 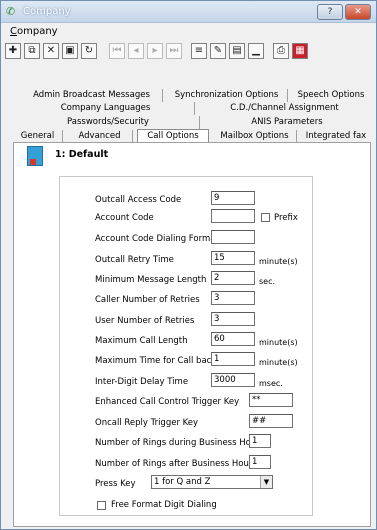 I want to click on tab-cd-channel-assignment: C.D./Channel Assignment, so click(x=284, y=108).